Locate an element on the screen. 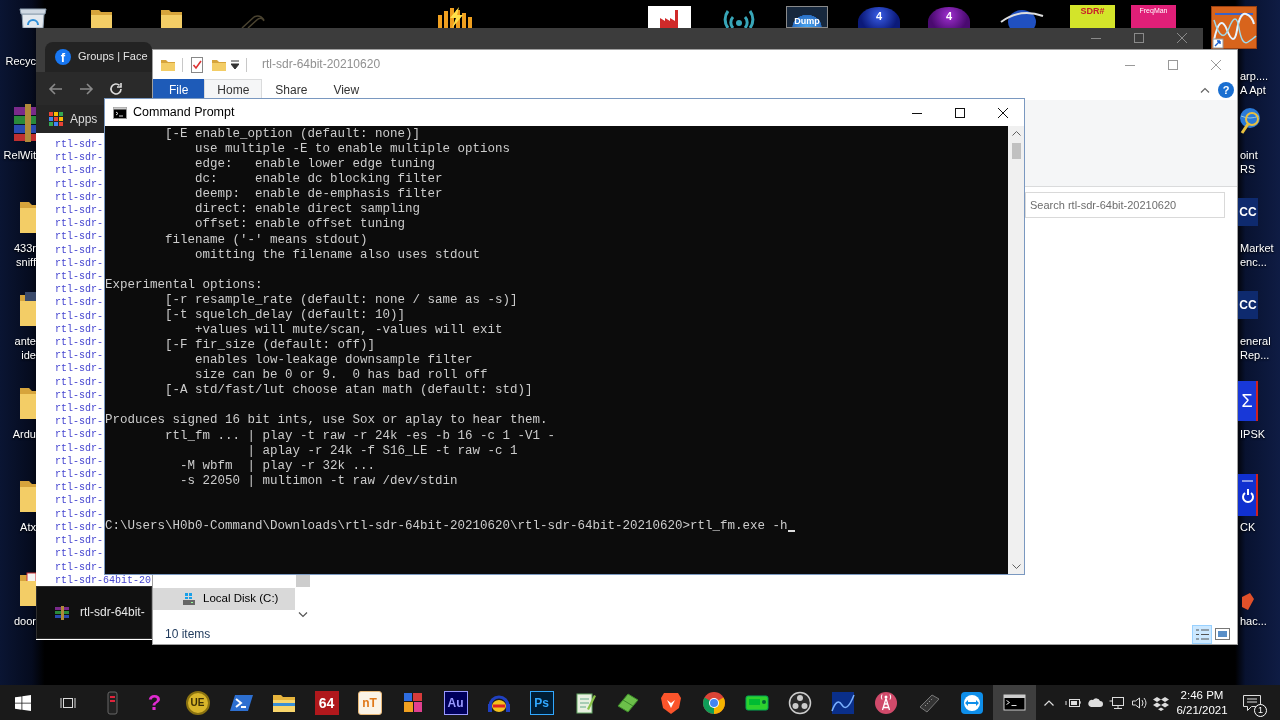 This screenshot has width=1280, height=720. task-view-icon is located at coordinates (67, 702).